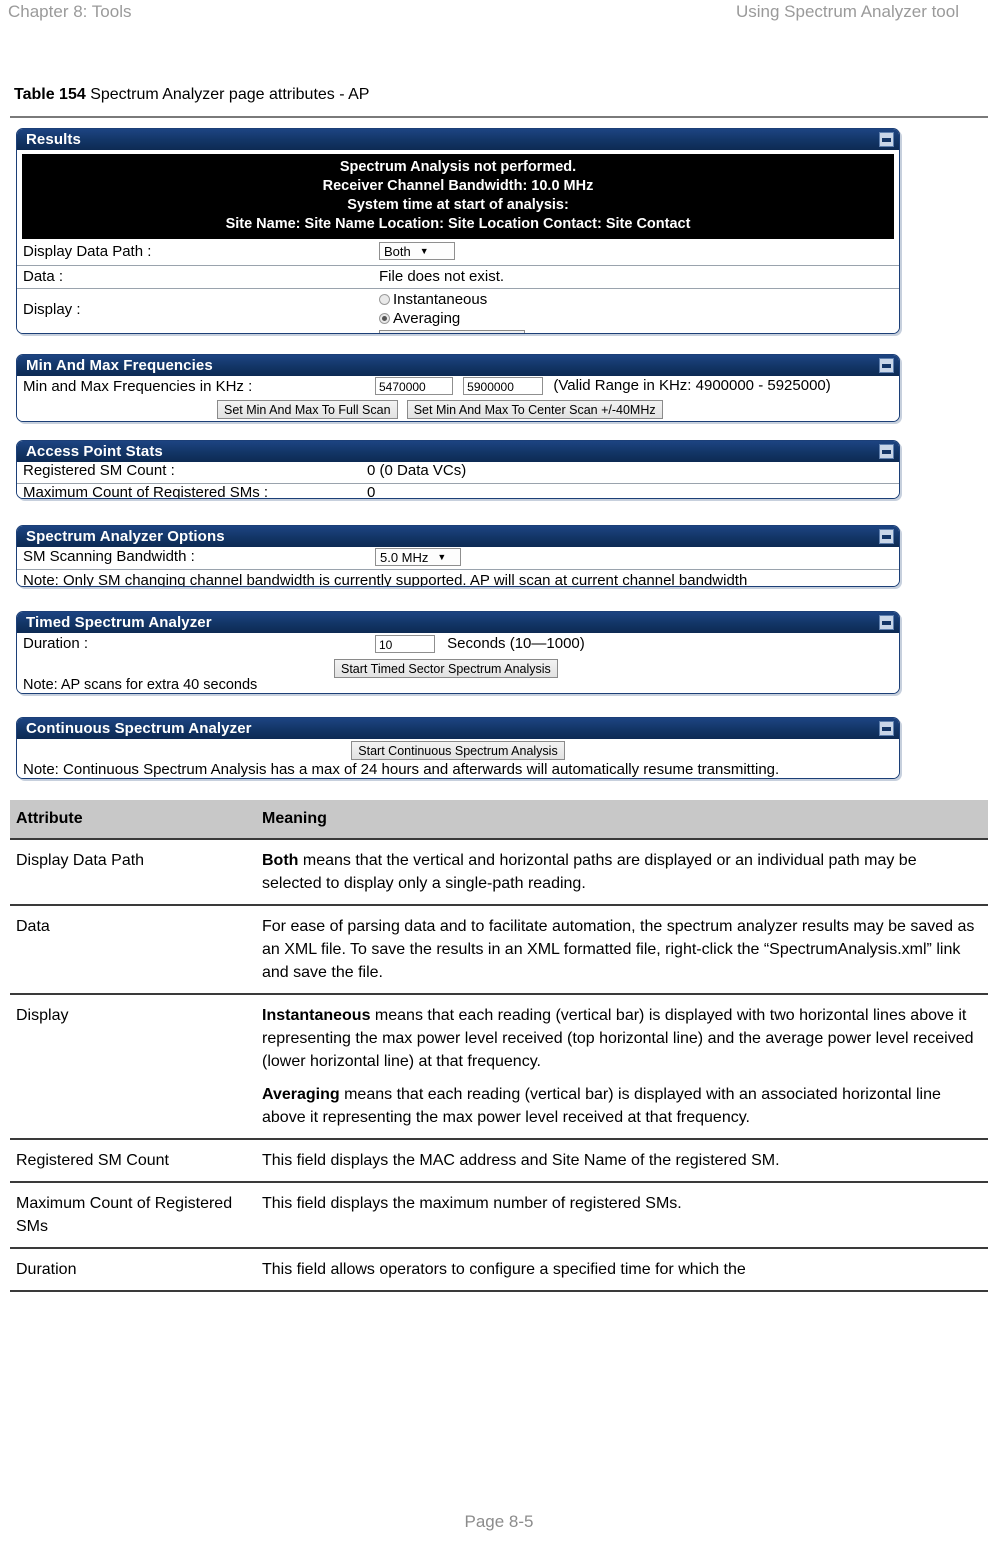 The height and width of the screenshot is (1556, 998). What do you see at coordinates (458, 491) in the screenshot?
I see `row-max-registered-sms: Maximum Count of Registered SMs : 0` at bounding box center [458, 491].